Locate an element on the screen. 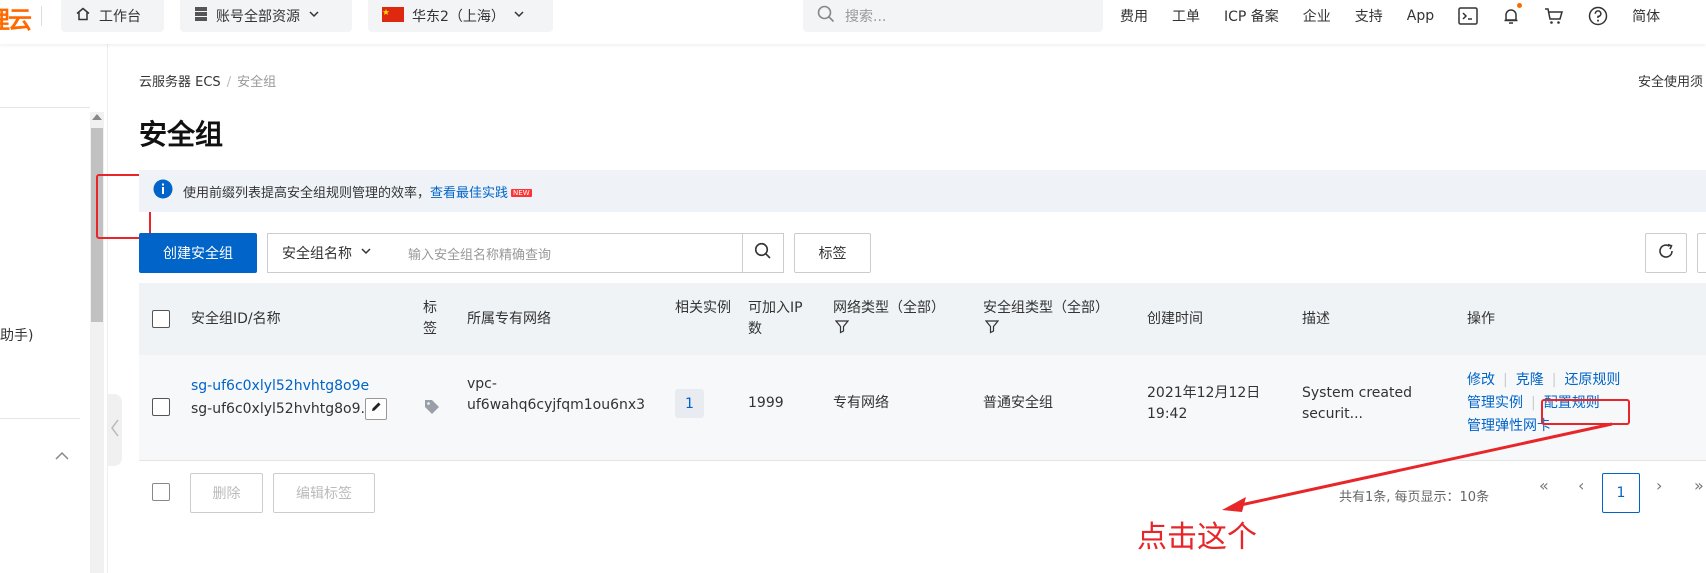 This screenshot has width=1706, height=573. notification-dot is located at coordinates (1520, 5).